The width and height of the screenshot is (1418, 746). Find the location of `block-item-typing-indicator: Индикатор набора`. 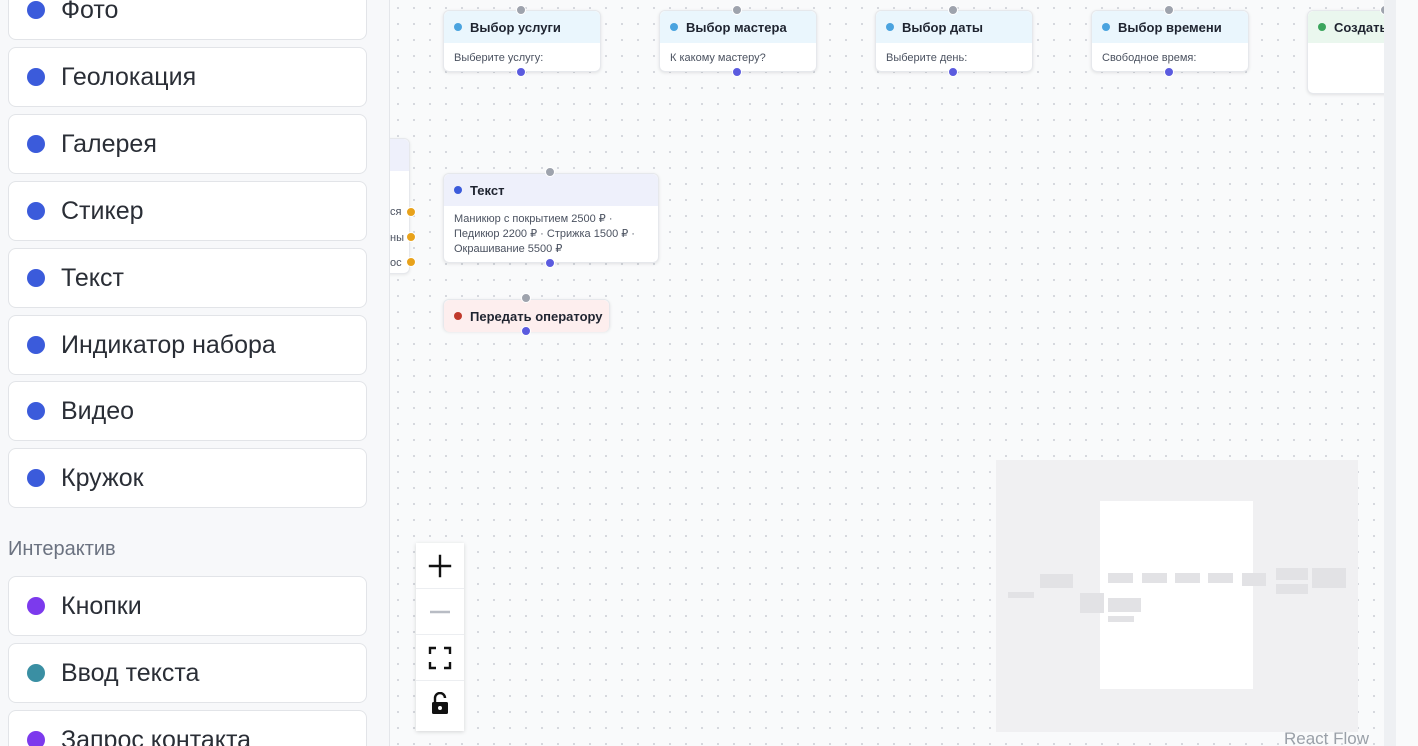

block-item-typing-indicator: Индикатор набора is located at coordinates (187, 345).